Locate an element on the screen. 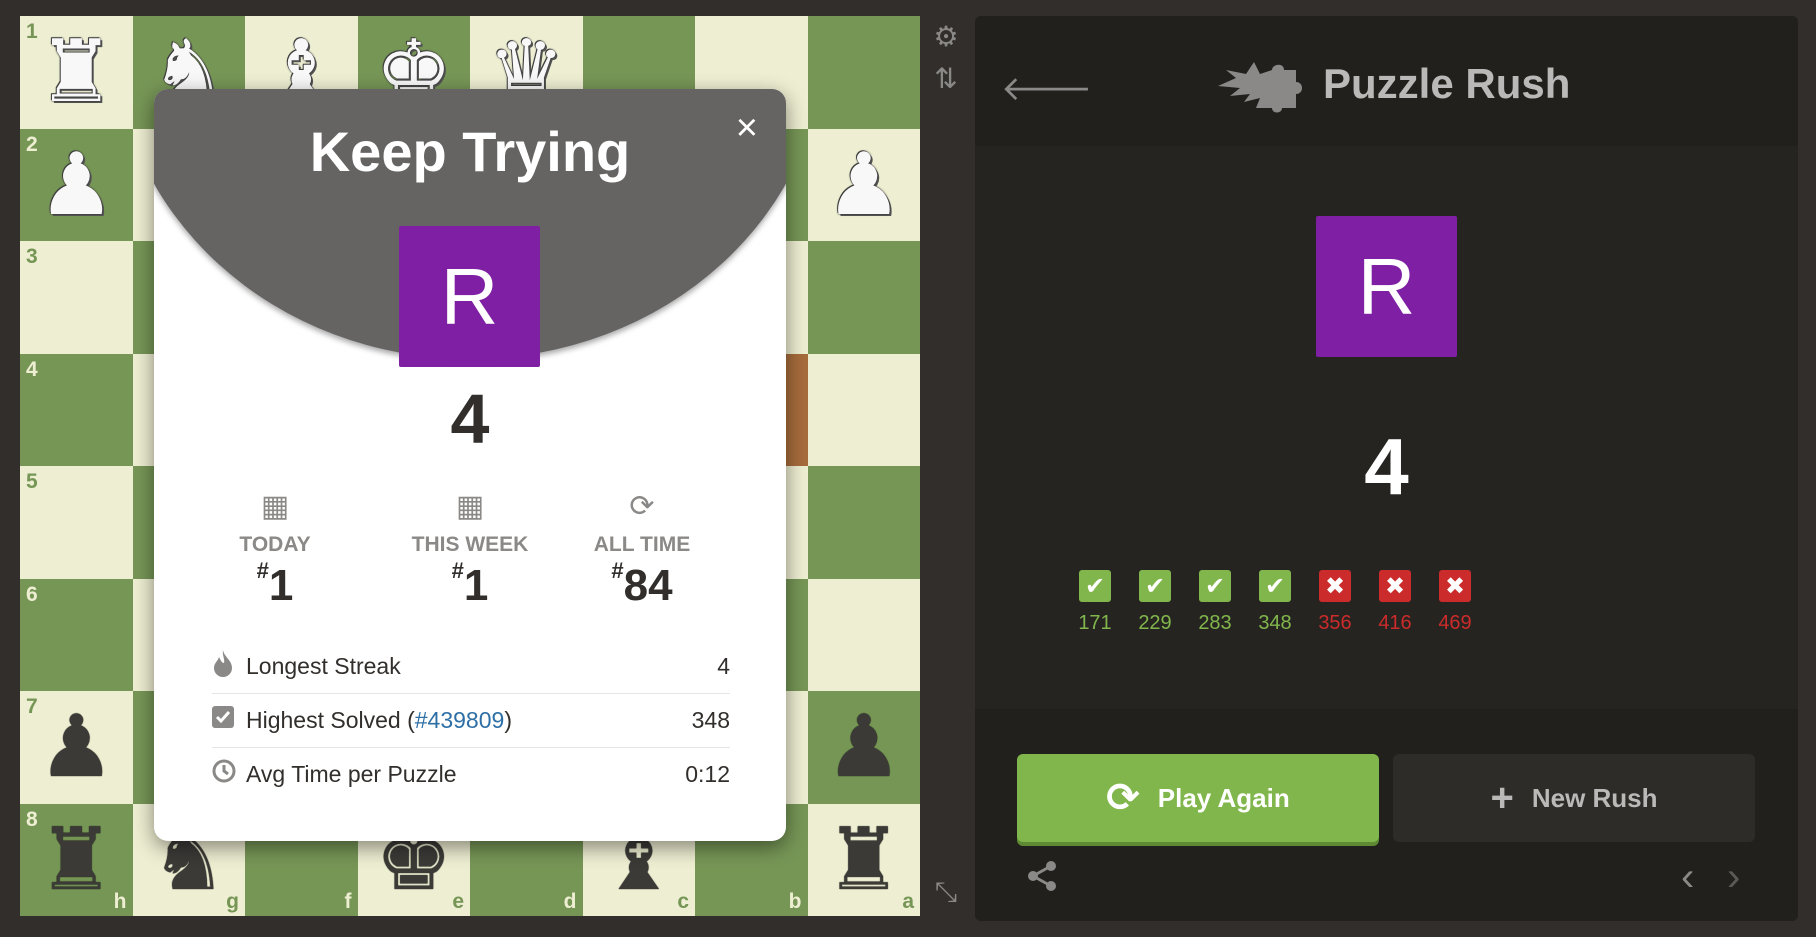  new-rush-button: + New Rush is located at coordinates (1574, 798).